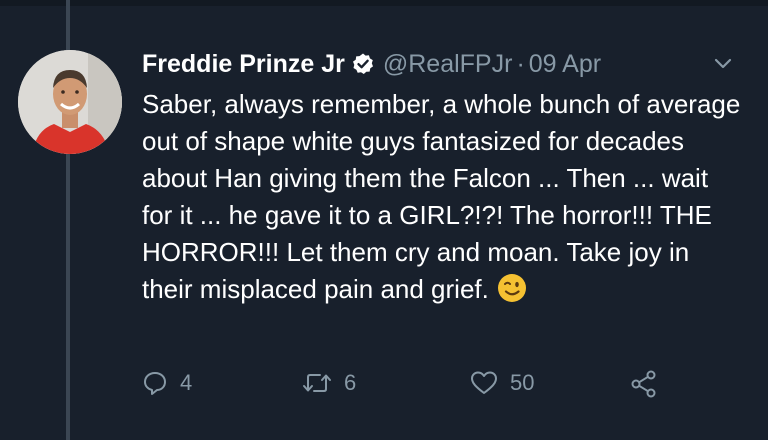 The image size is (768, 440). I want to click on reply-button: 4, so click(167, 383).